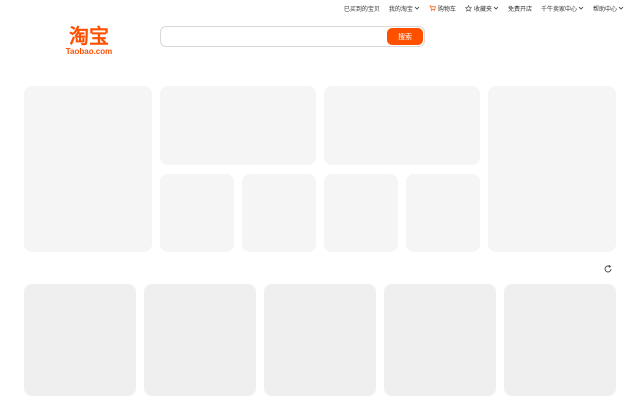 The height and width of the screenshot is (400, 640). Describe the element at coordinates (400, 9) in the screenshot. I see `top-nav-my-taobao-label: 我的淘宝` at that location.